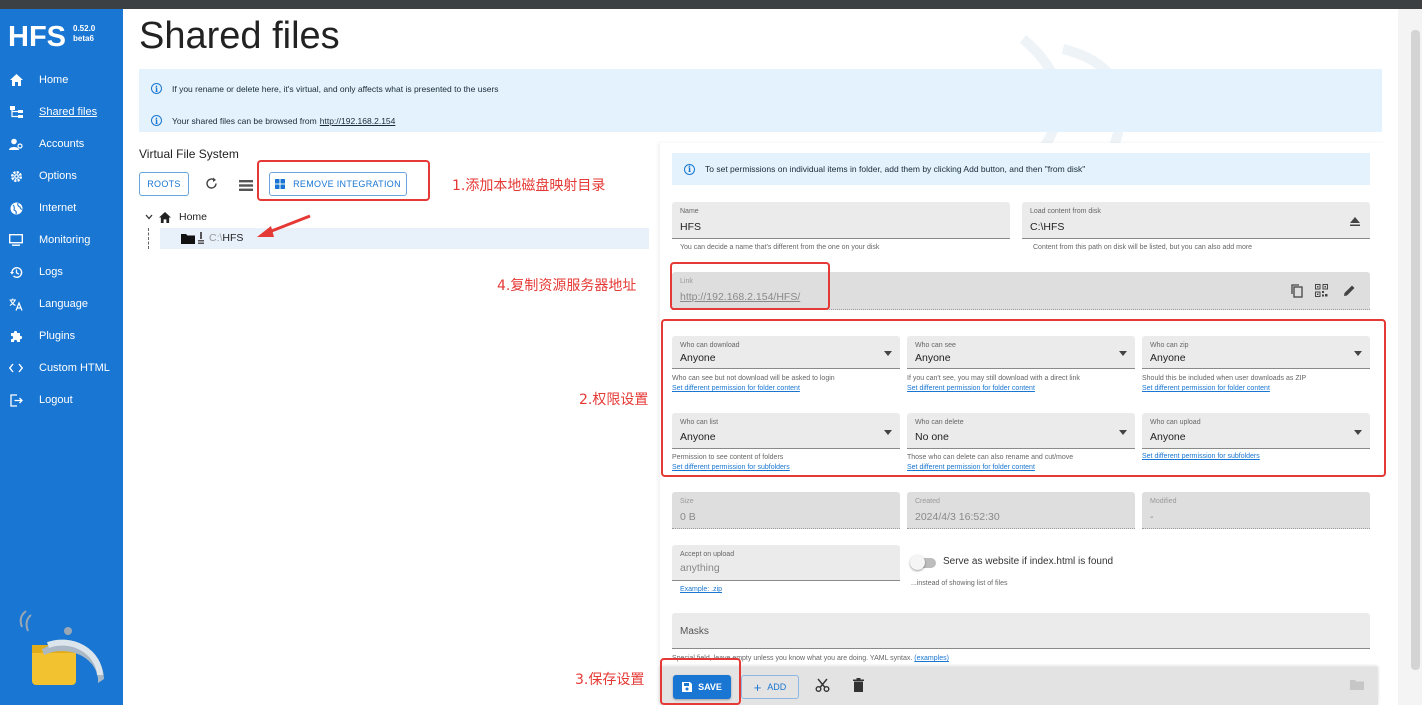 Image resolution: width=1422 pixels, height=705 pixels. Describe the element at coordinates (841, 220) in the screenshot. I see `name-field: Name HFS` at that location.